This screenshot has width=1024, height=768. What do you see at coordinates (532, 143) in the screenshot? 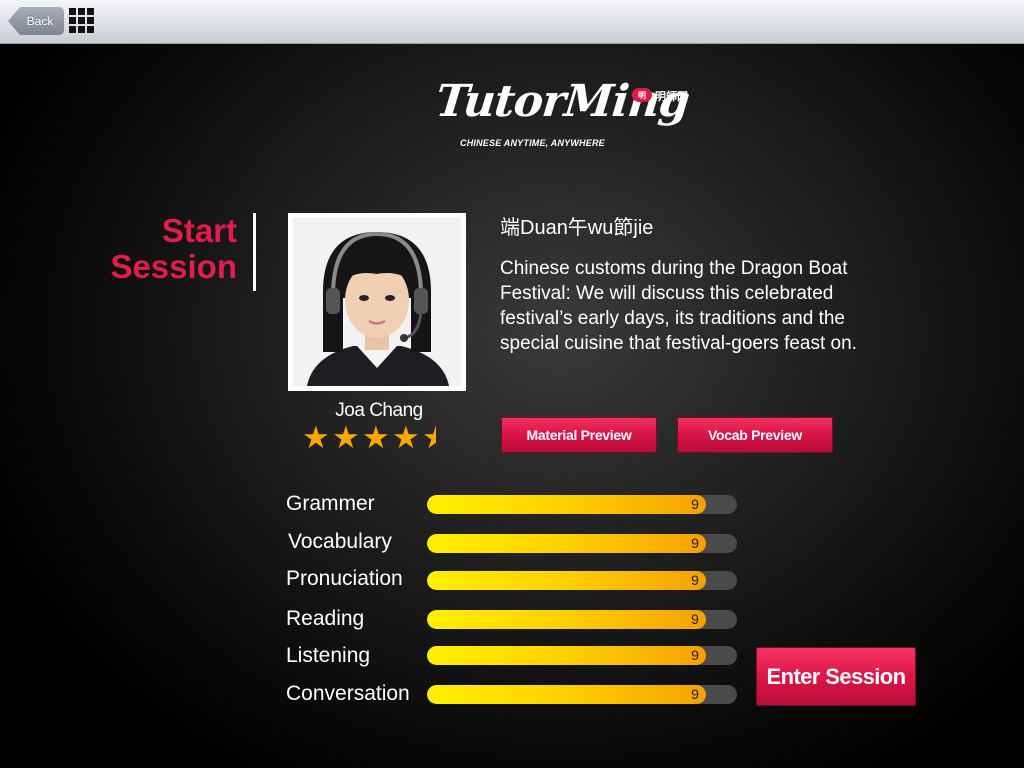
I see `logo-tagline: CHINESE ANYTIME, ANYWHERE` at bounding box center [532, 143].